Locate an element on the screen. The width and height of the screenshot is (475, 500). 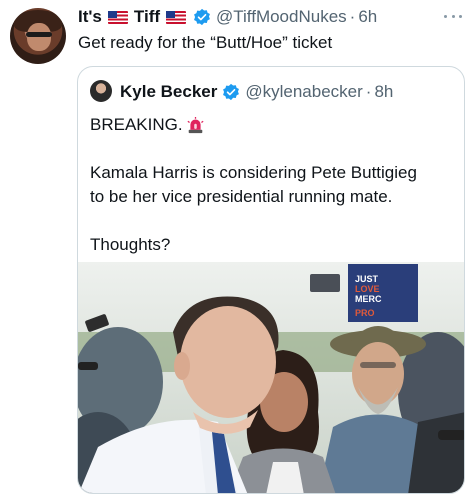
quoted-author-name: Kyle Becker is located at coordinates (168, 92).